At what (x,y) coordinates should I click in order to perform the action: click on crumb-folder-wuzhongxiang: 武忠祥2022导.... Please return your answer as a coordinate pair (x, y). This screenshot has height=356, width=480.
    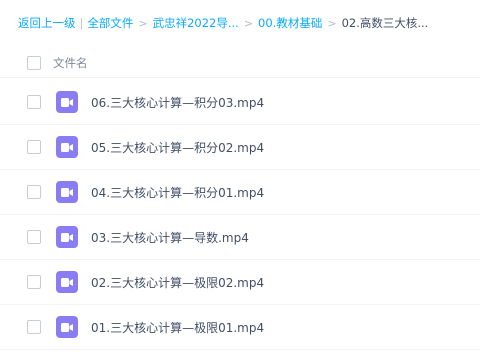
    Looking at the image, I should click on (196, 23).